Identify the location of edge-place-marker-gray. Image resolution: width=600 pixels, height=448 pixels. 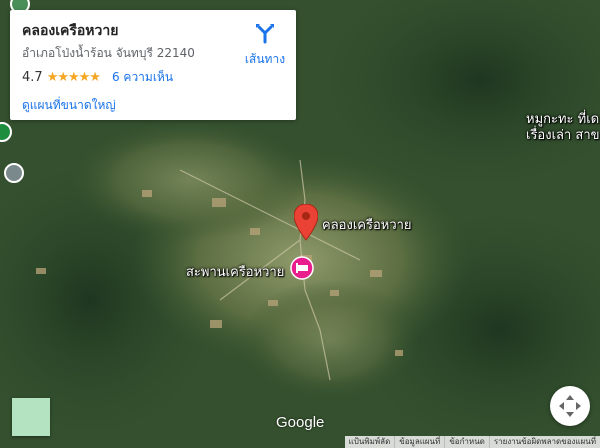
(14, 173).